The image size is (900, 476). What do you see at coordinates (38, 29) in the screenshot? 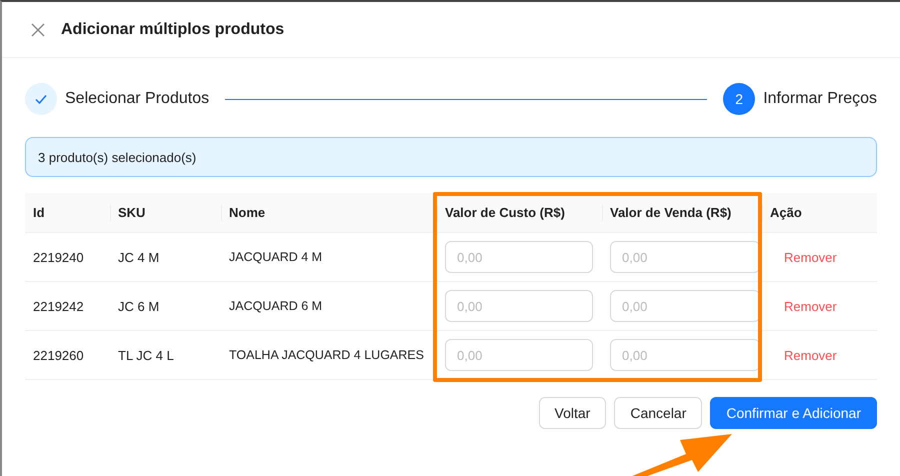
I see `close-icon` at bounding box center [38, 29].